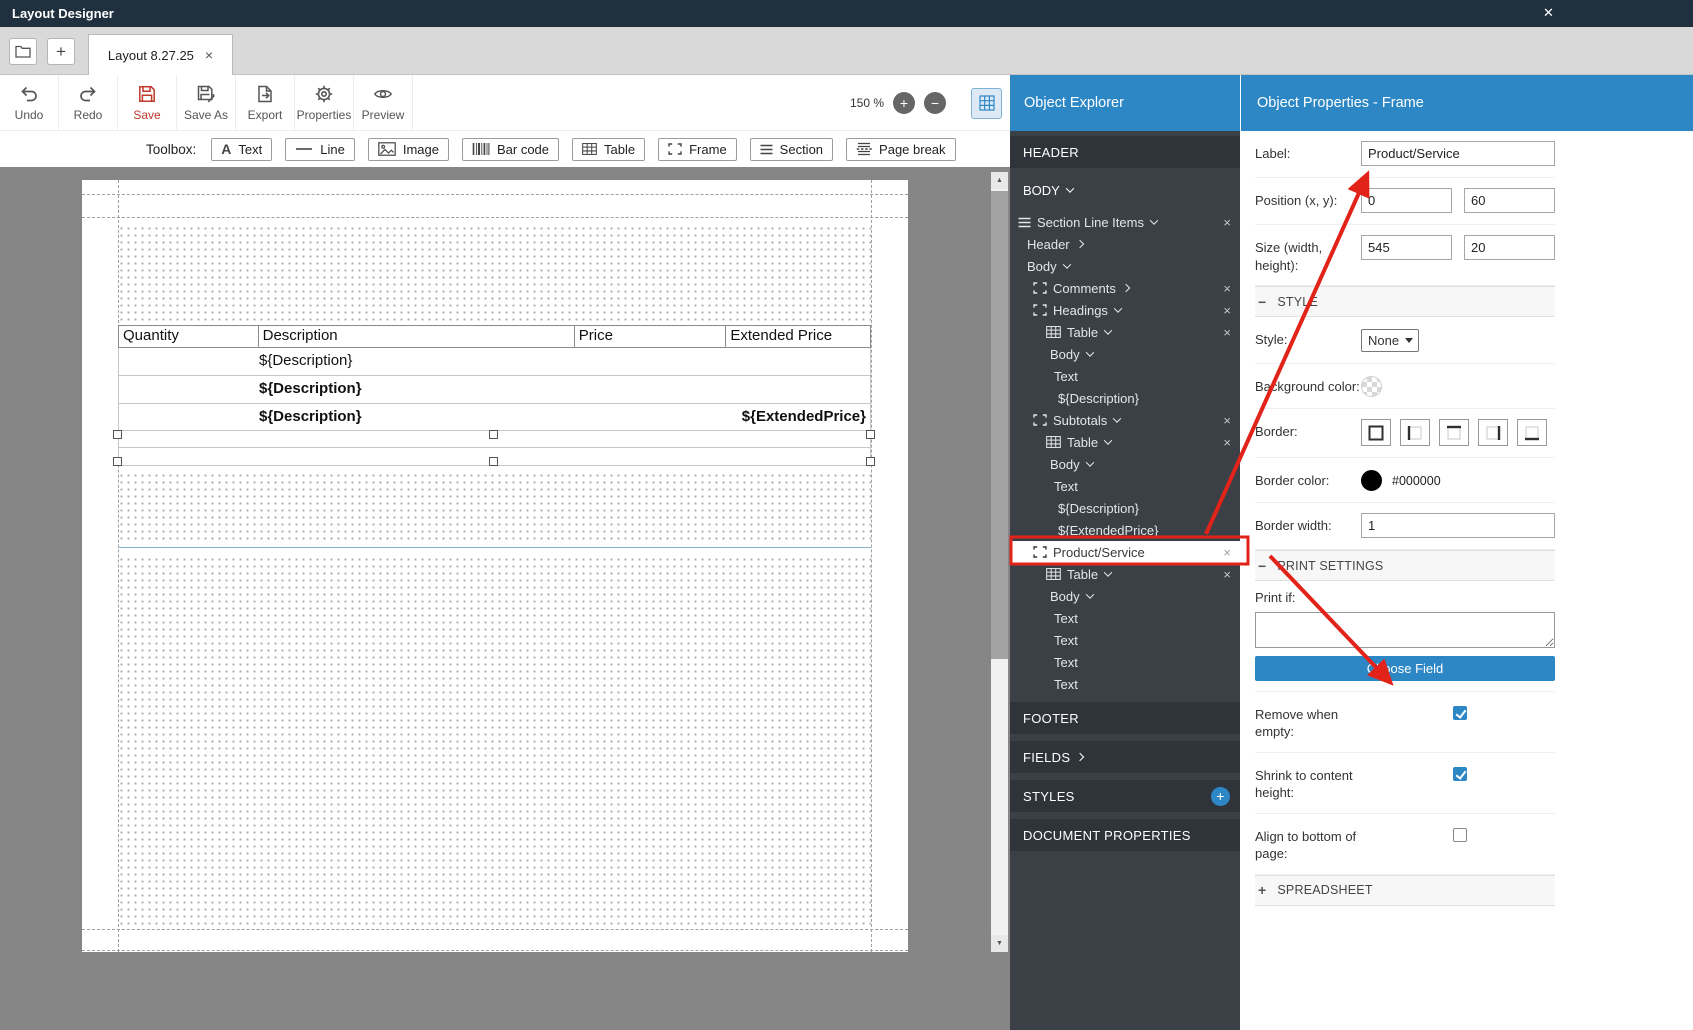 The image size is (1693, 1030). I want to click on border-width-input, so click(1458, 526).